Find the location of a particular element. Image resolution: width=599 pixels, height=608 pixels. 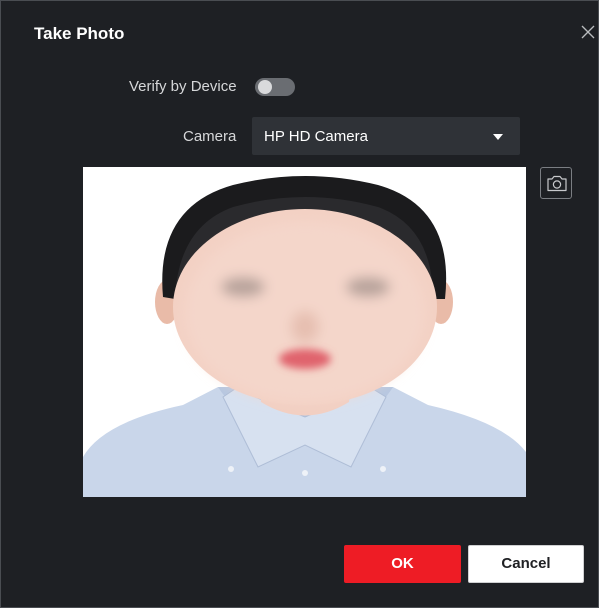

camera-select-value: HP HD Camera is located at coordinates (316, 136).